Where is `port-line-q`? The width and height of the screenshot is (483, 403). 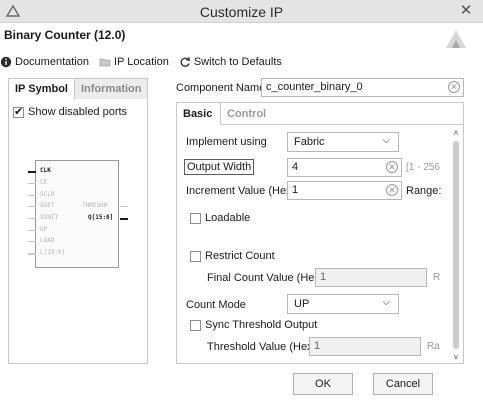
port-line-q is located at coordinates (124, 219).